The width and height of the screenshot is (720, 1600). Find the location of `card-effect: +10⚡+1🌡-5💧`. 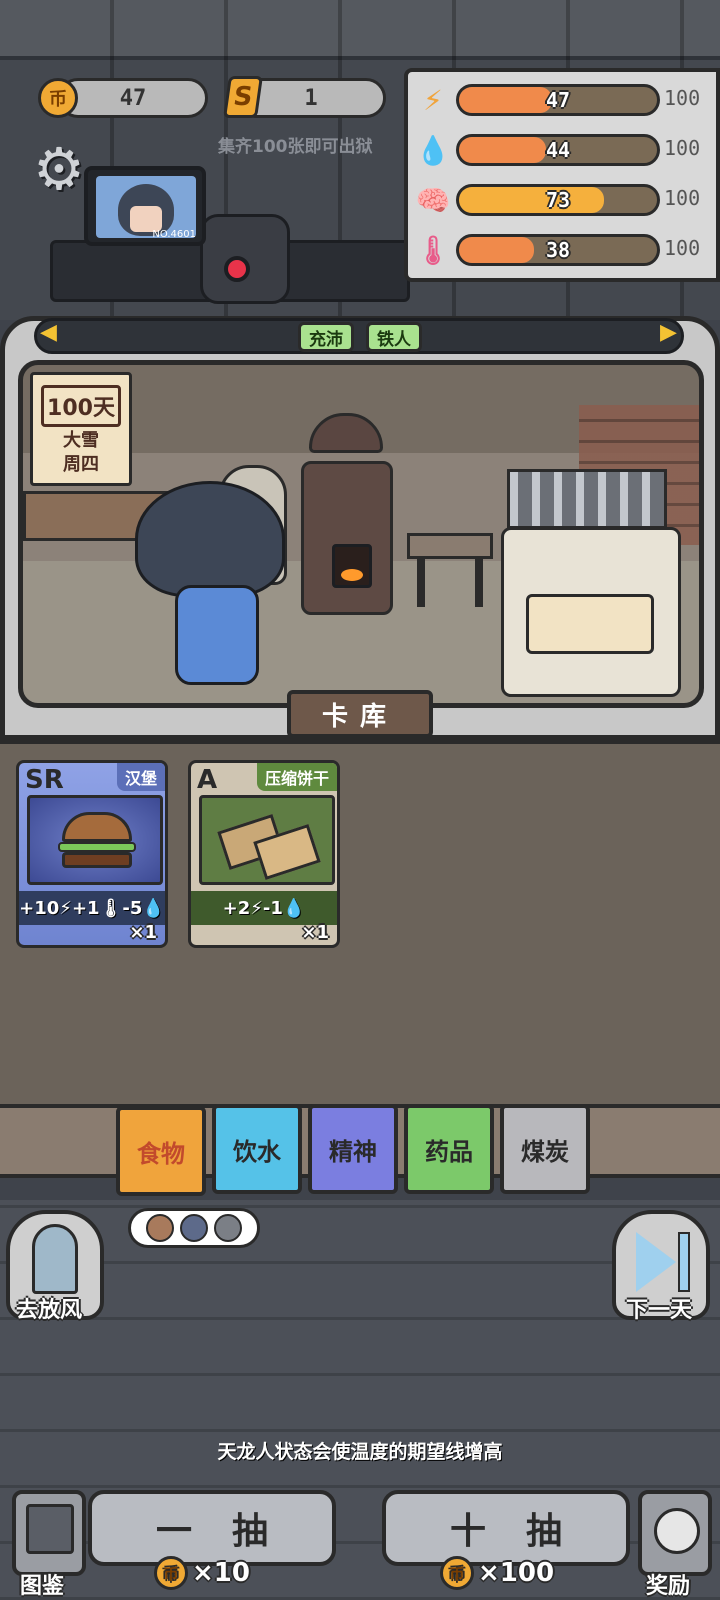

card-effect: +10⚡+1🌡-5💧 is located at coordinates (92, 908).